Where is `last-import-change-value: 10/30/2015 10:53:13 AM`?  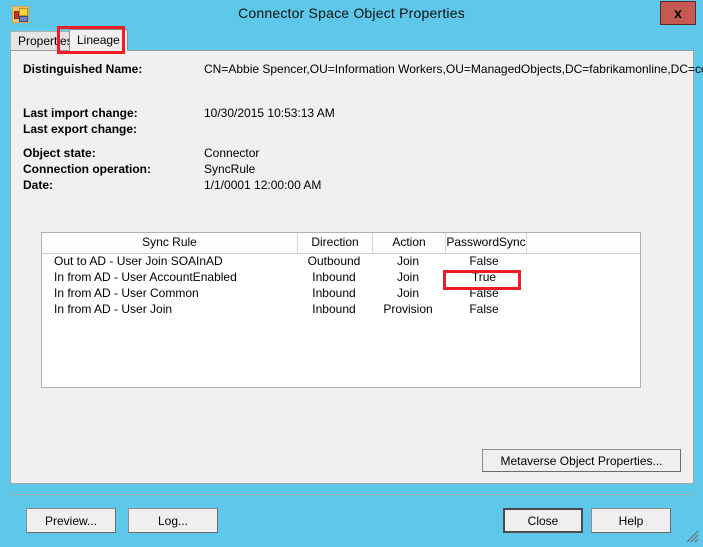 last-import-change-value: 10/30/2015 10:53:13 AM is located at coordinates (269, 113).